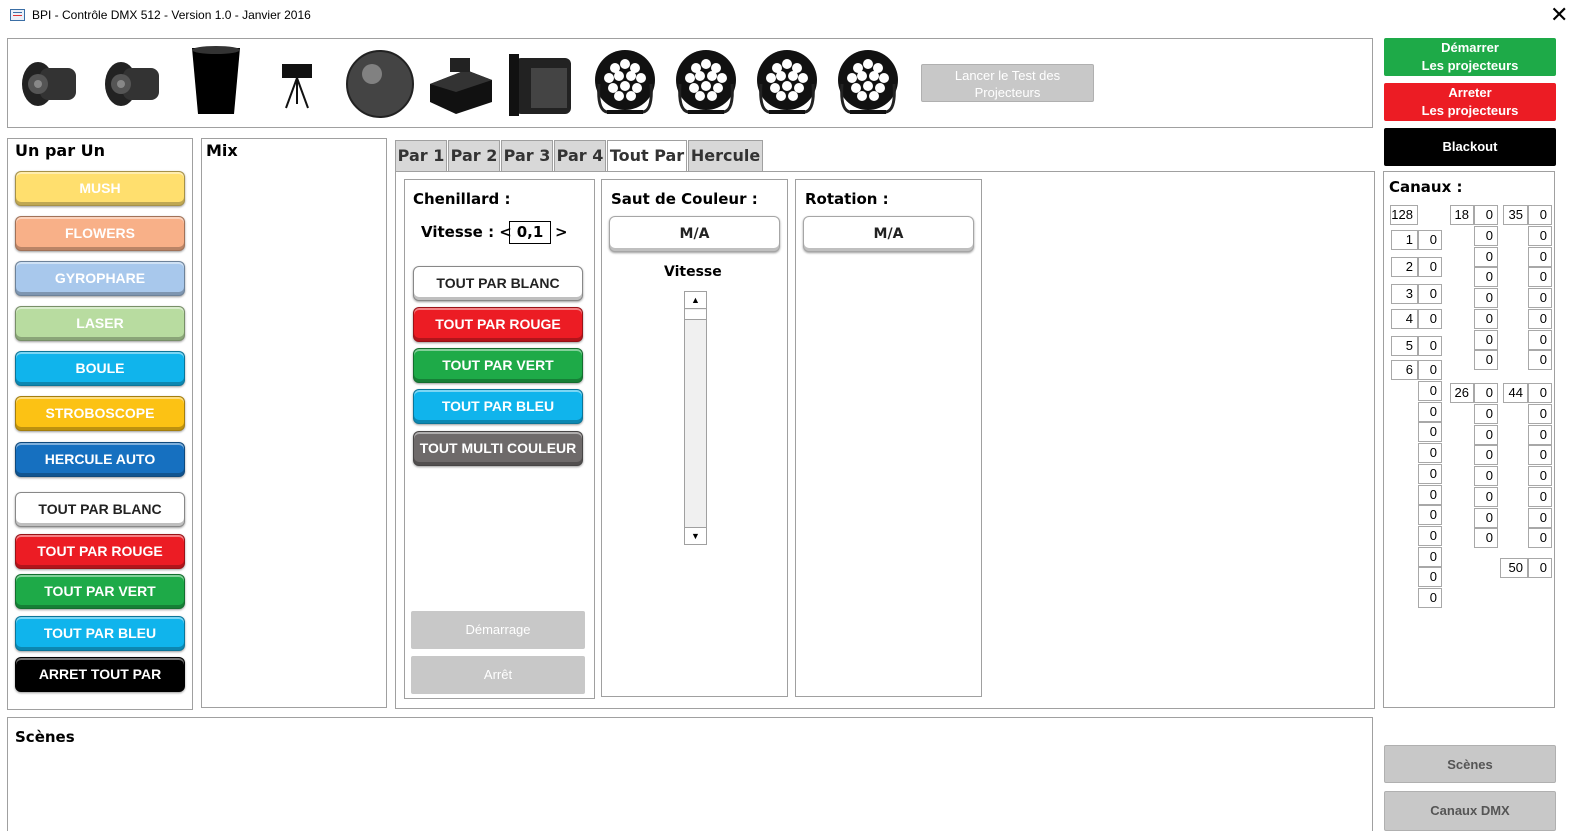 The width and height of the screenshot is (1592, 831). Describe the element at coordinates (1470, 764) in the screenshot. I see `scenes-button: Scènes` at that location.